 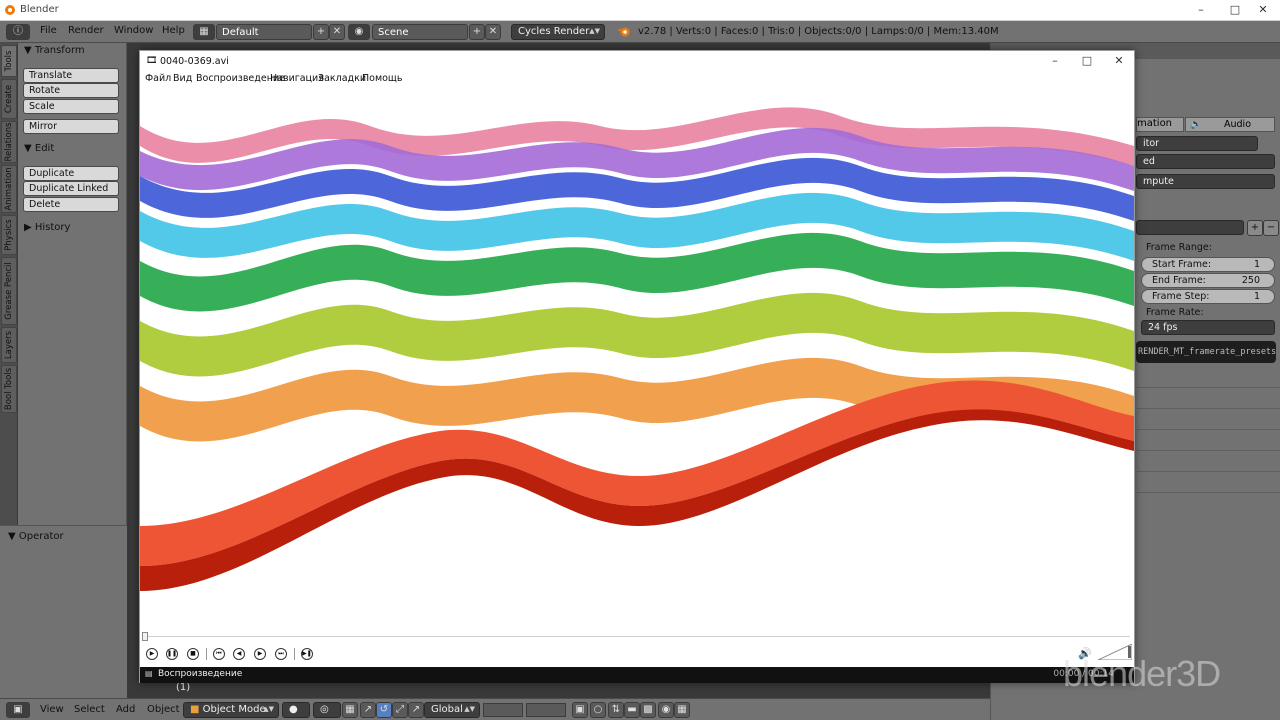 What do you see at coordinates (39, 9) in the screenshot?
I see `window-title: Blender` at bounding box center [39, 9].